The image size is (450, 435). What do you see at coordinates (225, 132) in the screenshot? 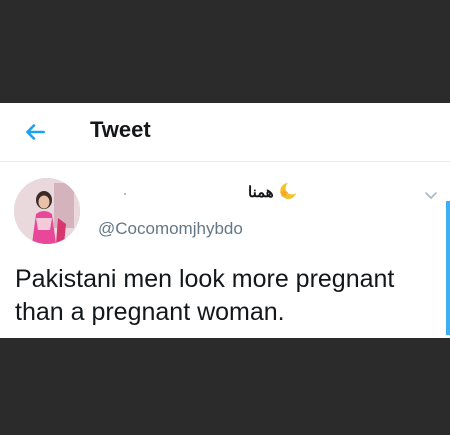
I see `tweet-header: Tweet` at bounding box center [225, 132].